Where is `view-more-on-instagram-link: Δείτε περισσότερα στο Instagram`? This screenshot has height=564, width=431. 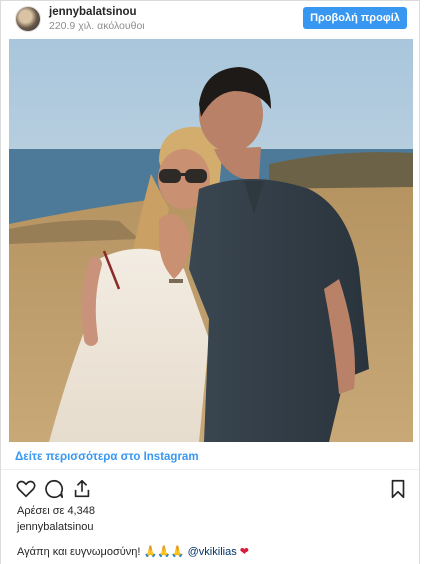 view-more-on-instagram-link: Δείτε περισσότερα στο Instagram is located at coordinates (211, 457).